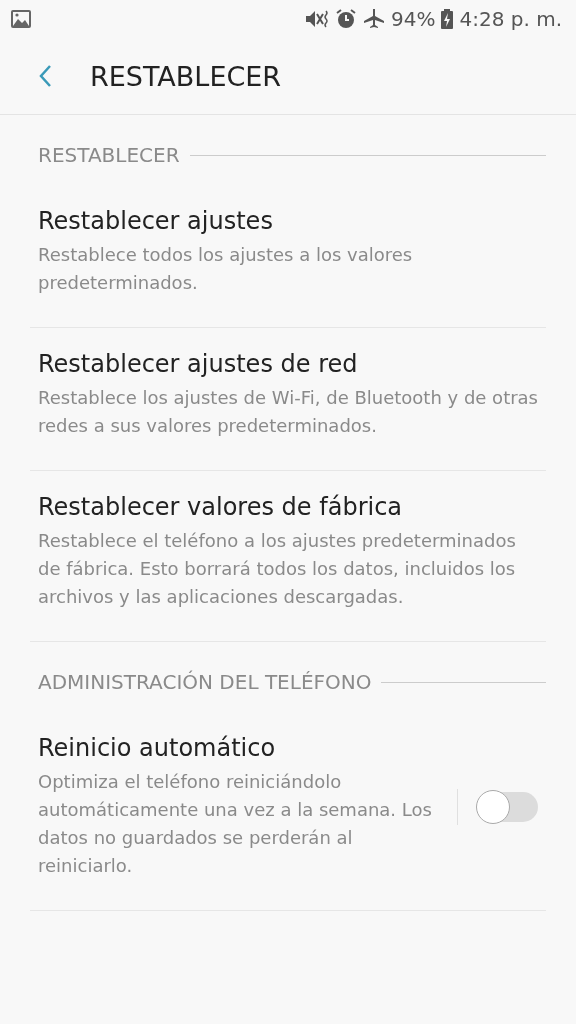 The height and width of the screenshot is (1024, 576). Describe the element at coordinates (45, 76) in the screenshot. I see `chevron-left-icon` at that location.